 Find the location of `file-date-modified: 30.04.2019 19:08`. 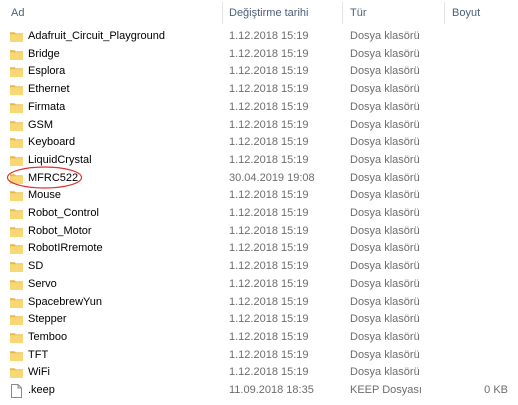

file-date-modified: 30.04.2019 19:08 is located at coordinates (272, 177).